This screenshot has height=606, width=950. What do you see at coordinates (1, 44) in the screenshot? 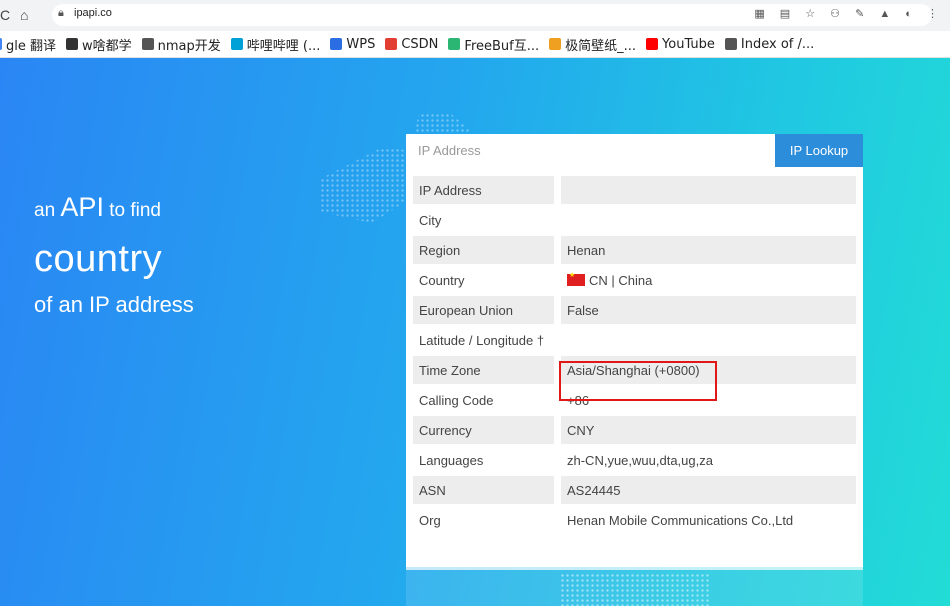
I see `translate-icon` at bounding box center [1, 44].